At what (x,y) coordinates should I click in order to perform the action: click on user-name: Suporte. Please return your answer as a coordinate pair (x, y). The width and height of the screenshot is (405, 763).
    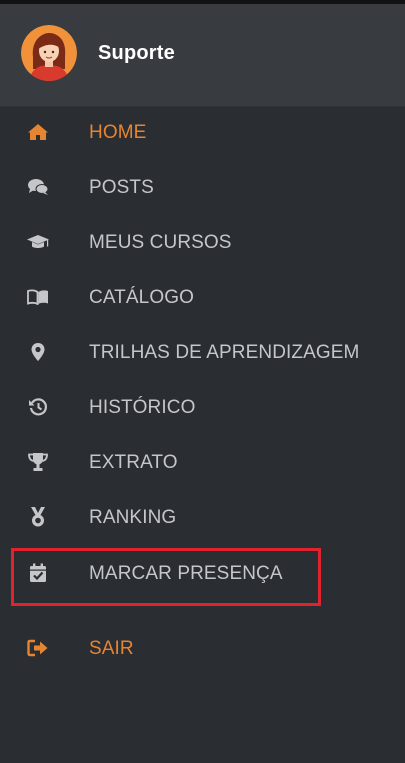
    Looking at the image, I should click on (136, 53).